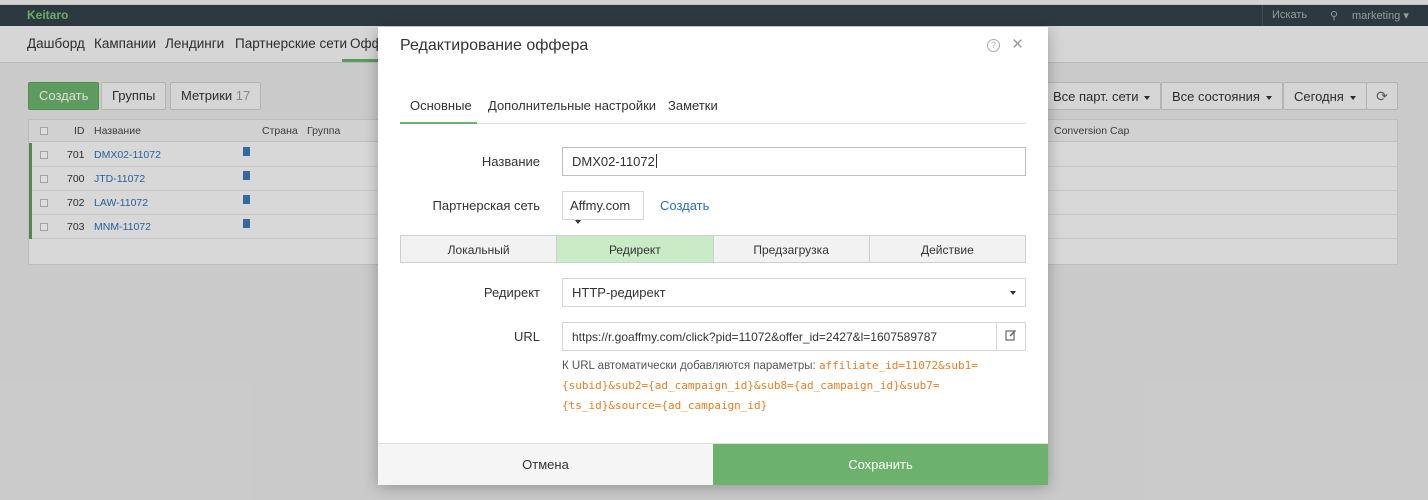 The width and height of the screenshot is (1428, 500). I want to click on text-cursor, so click(656, 161).